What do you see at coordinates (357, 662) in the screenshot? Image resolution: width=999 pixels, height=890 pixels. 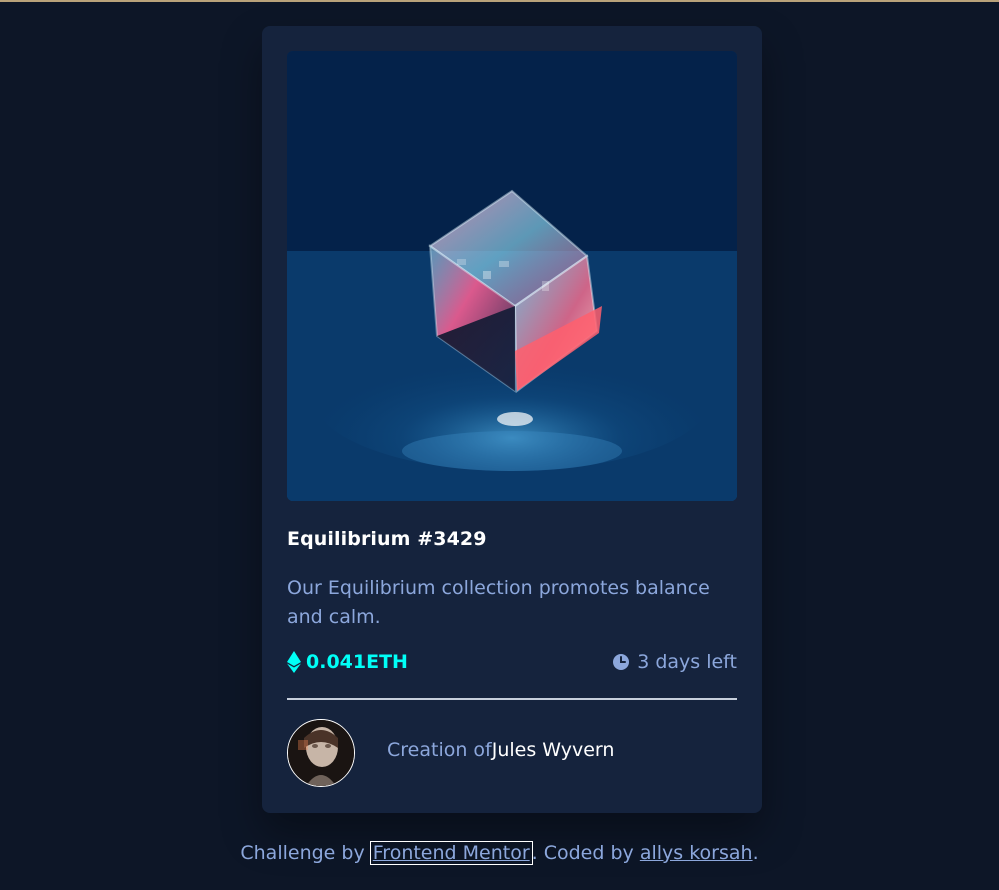 I see `price-value: 0.041ETH` at bounding box center [357, 662].